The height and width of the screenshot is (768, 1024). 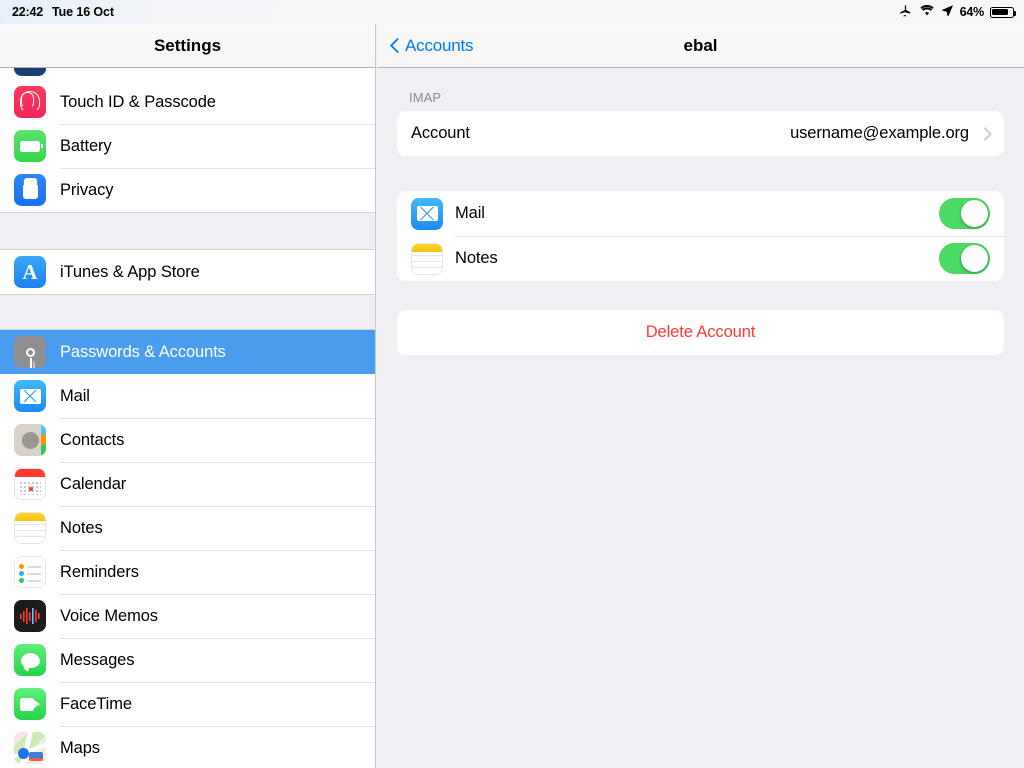 What do you see at coordinates (30, 272) in the screenshot?
I see `app-store-icon: A` at bounding box center [30, 272].